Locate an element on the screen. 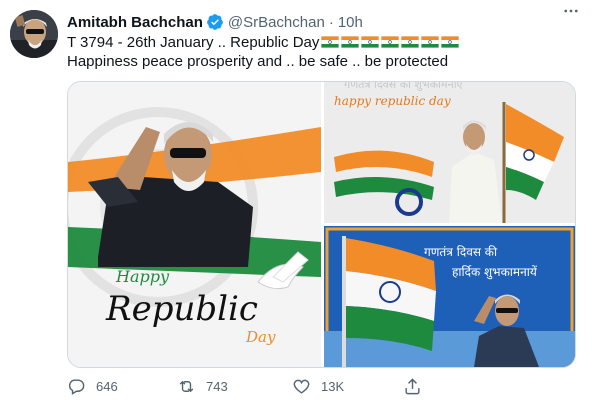 The height and width of the screenshot is (405, 592). retweet-count: 743 is located at coordinates (217, 386).